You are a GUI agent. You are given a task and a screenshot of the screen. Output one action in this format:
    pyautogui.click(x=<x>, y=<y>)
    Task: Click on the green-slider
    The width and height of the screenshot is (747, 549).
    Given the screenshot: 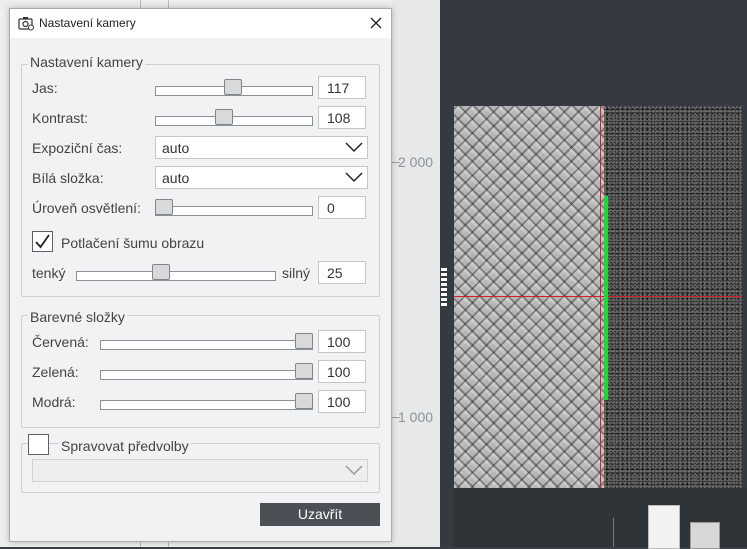 What is the action you would take?
    pyautogui.click(x=206, y=371)
    